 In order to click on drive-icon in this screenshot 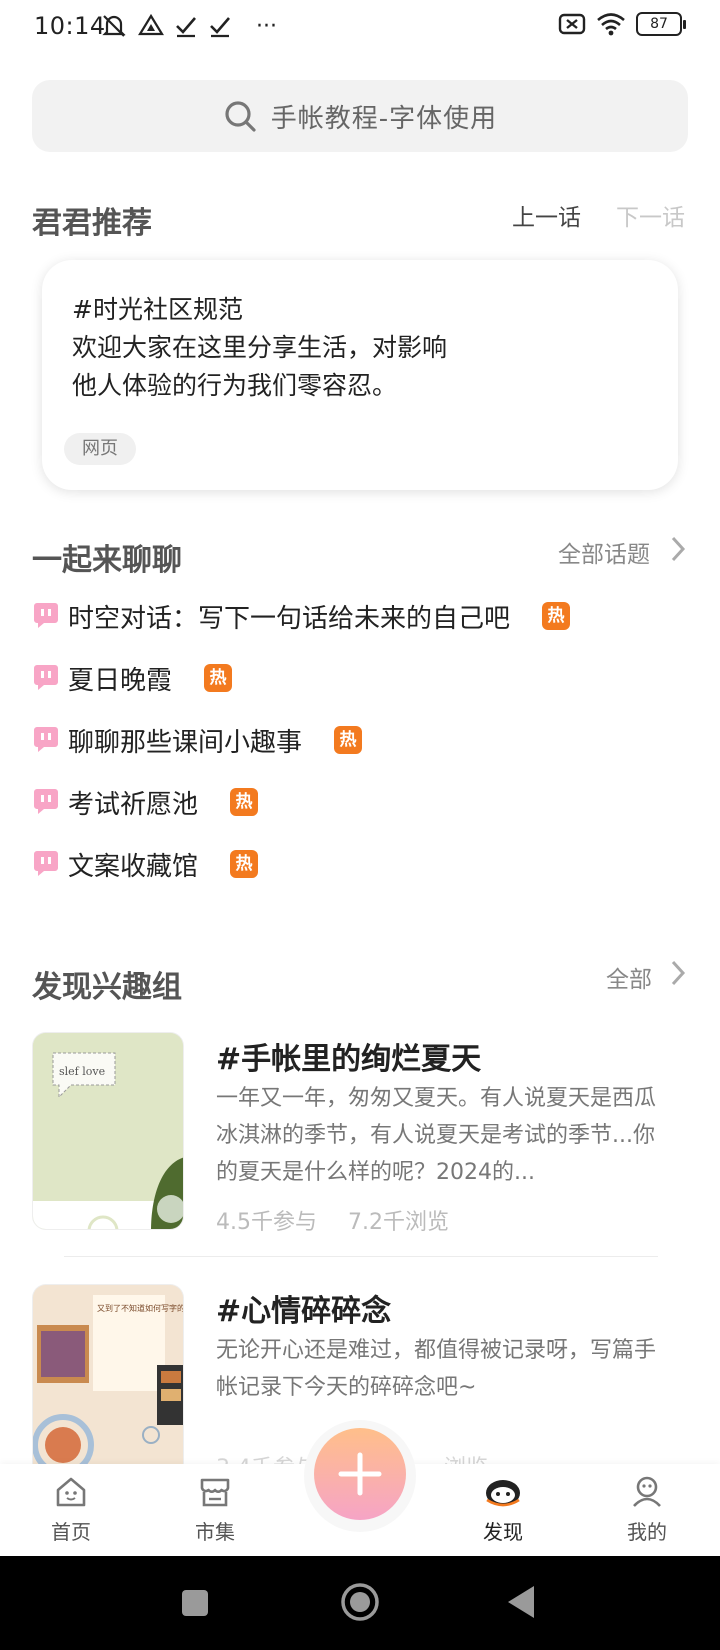, I will do `click(151, 24)`.